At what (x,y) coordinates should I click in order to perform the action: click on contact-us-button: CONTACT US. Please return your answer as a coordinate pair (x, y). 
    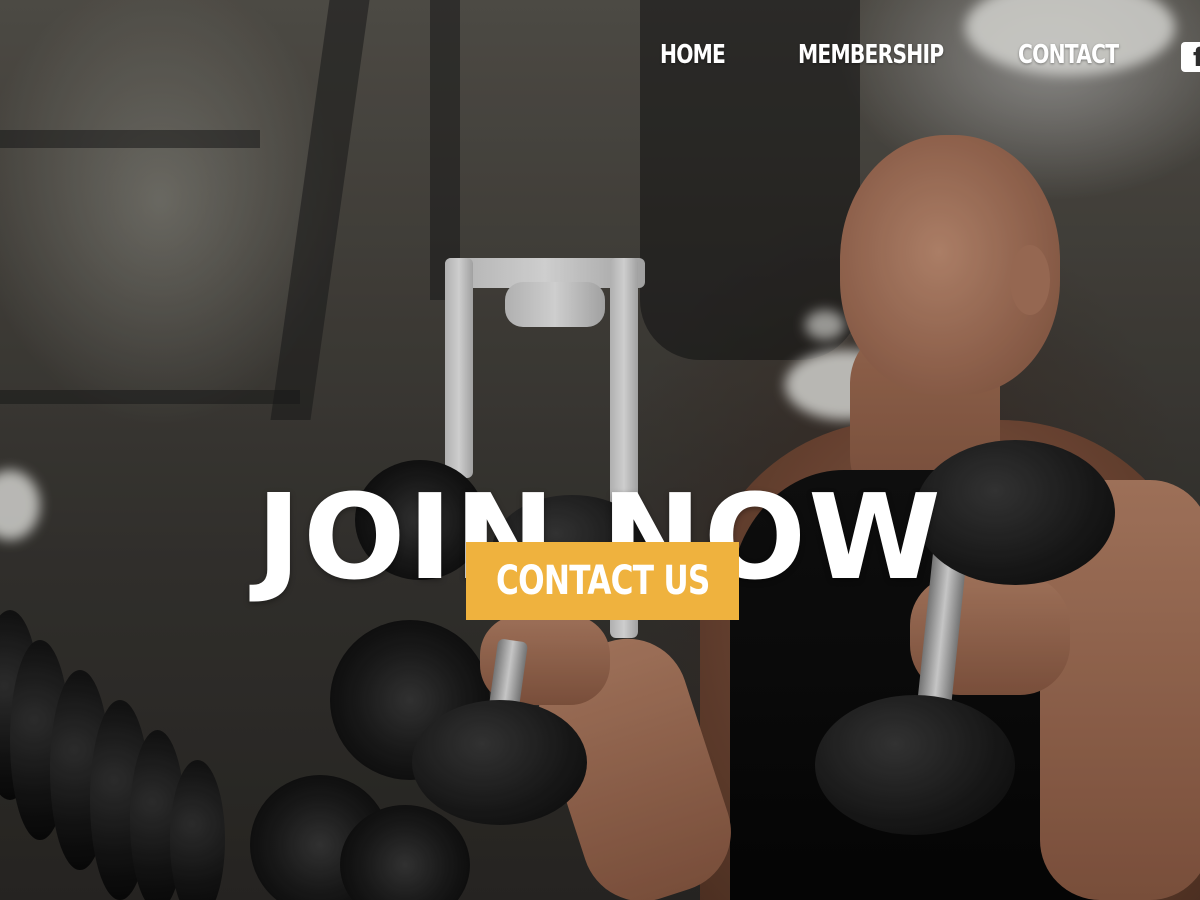
    Looking at the image, I should click on (602, 581).